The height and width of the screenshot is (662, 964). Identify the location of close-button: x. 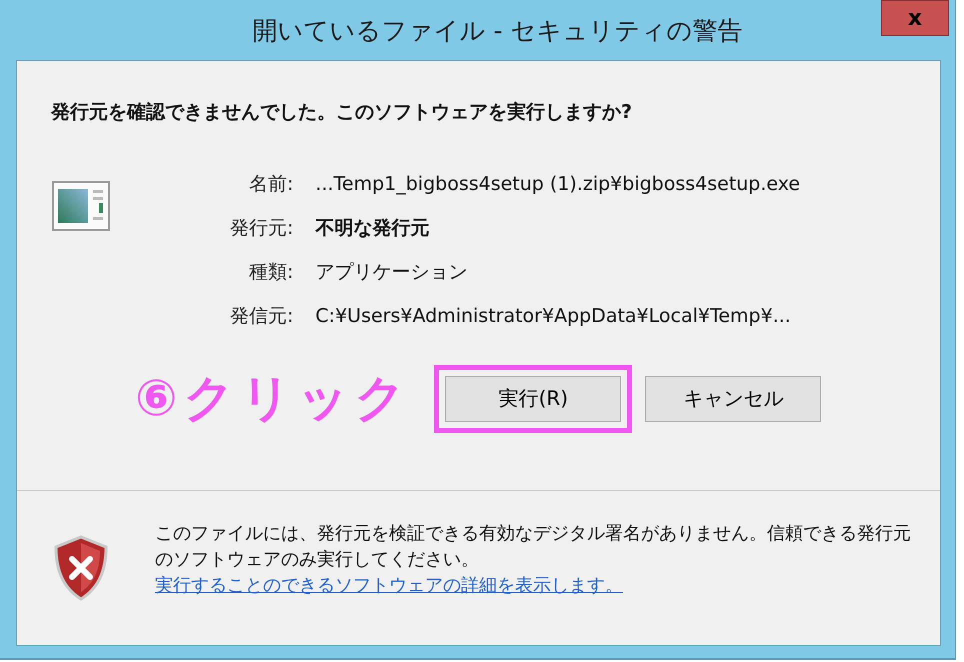
(915, 18).